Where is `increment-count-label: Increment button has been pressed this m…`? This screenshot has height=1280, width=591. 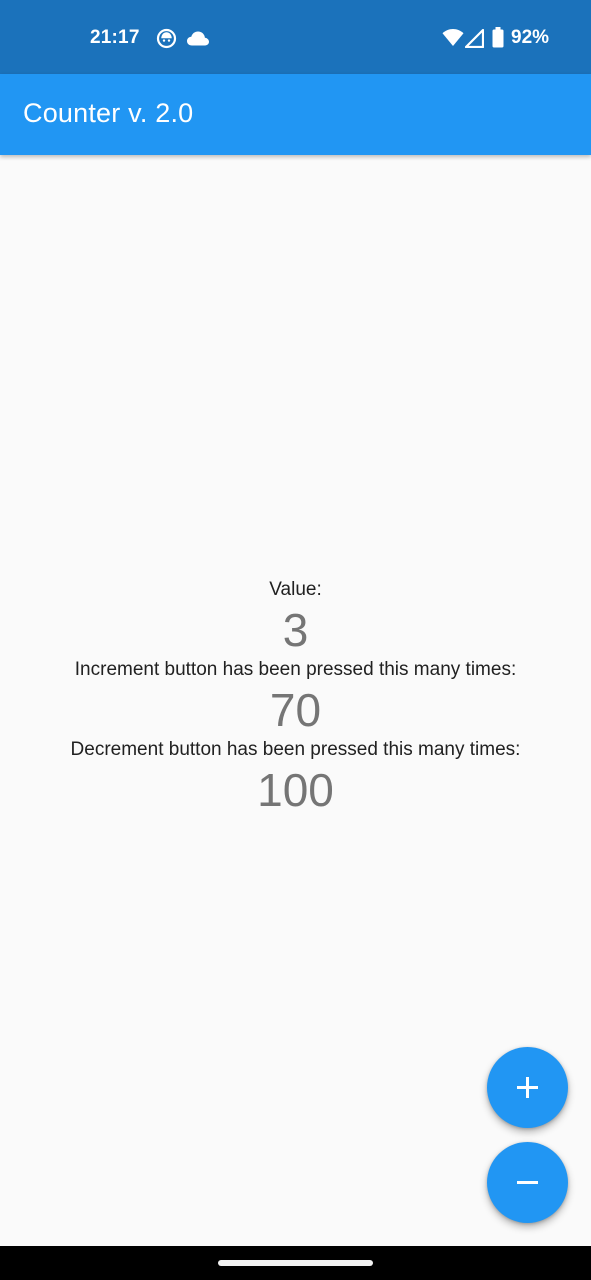
increment-count-label: Increment button has been pressed this m… is located at coordinates (295, 669).